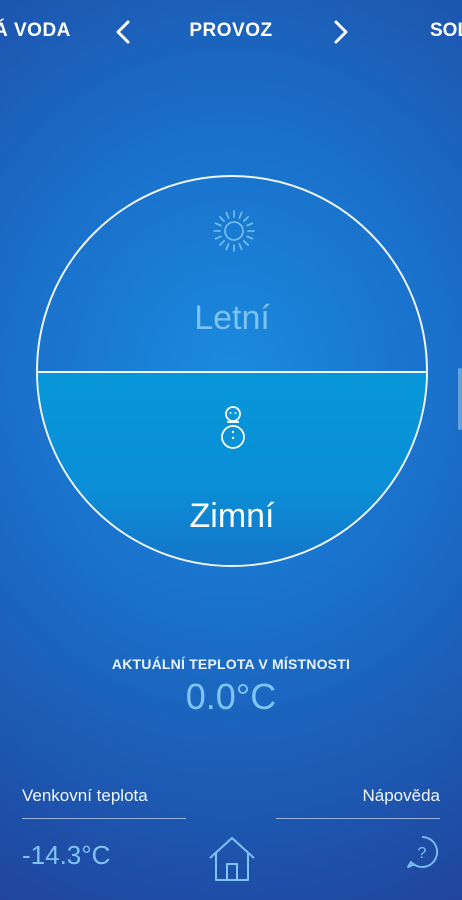 Image resolution: width=462 pixels, height=900 pixels. I want to click on snowman-icon, so click(233, 427).